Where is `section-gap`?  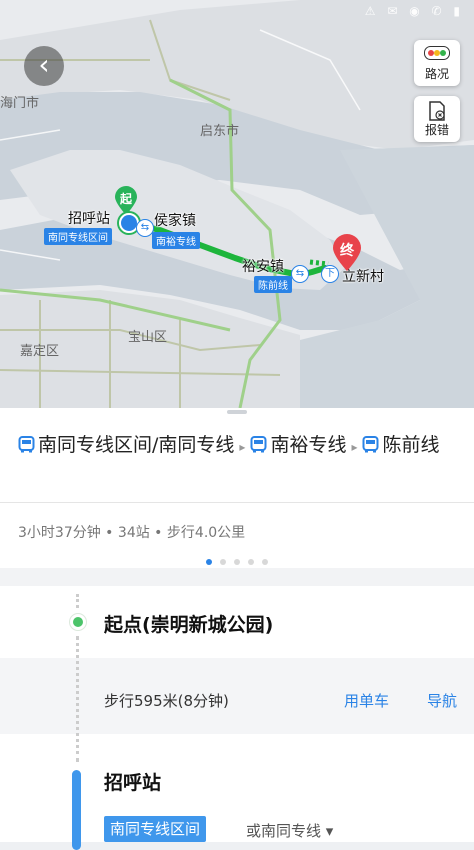 section-gap is located at coordinates (237, 577).